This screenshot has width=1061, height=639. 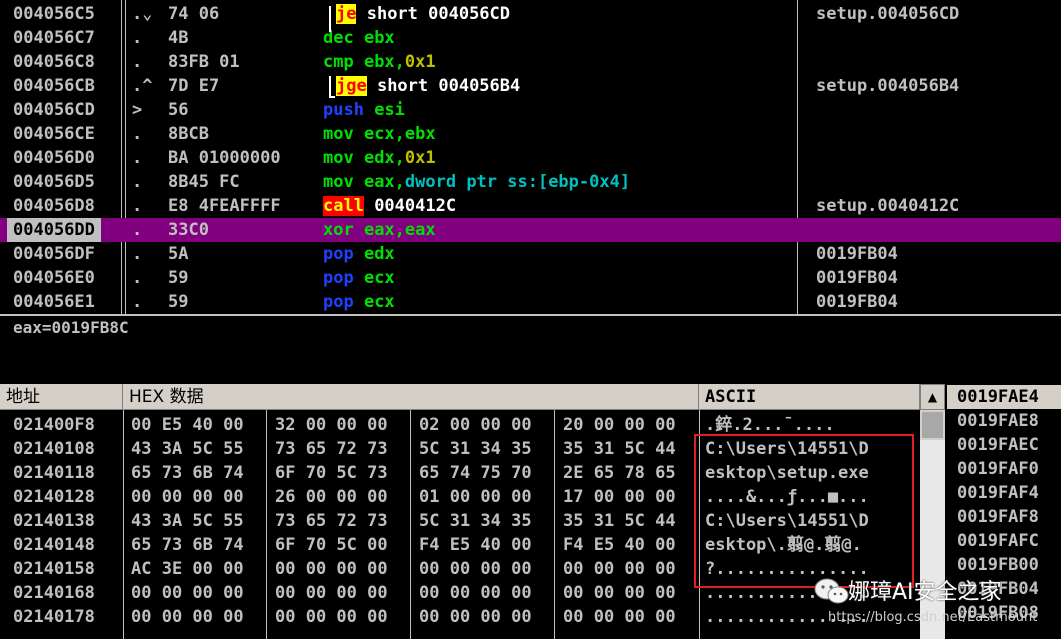 I want to click on disasm-row: 004056C7. 4B dec ebx, so click(x=530, y=38).